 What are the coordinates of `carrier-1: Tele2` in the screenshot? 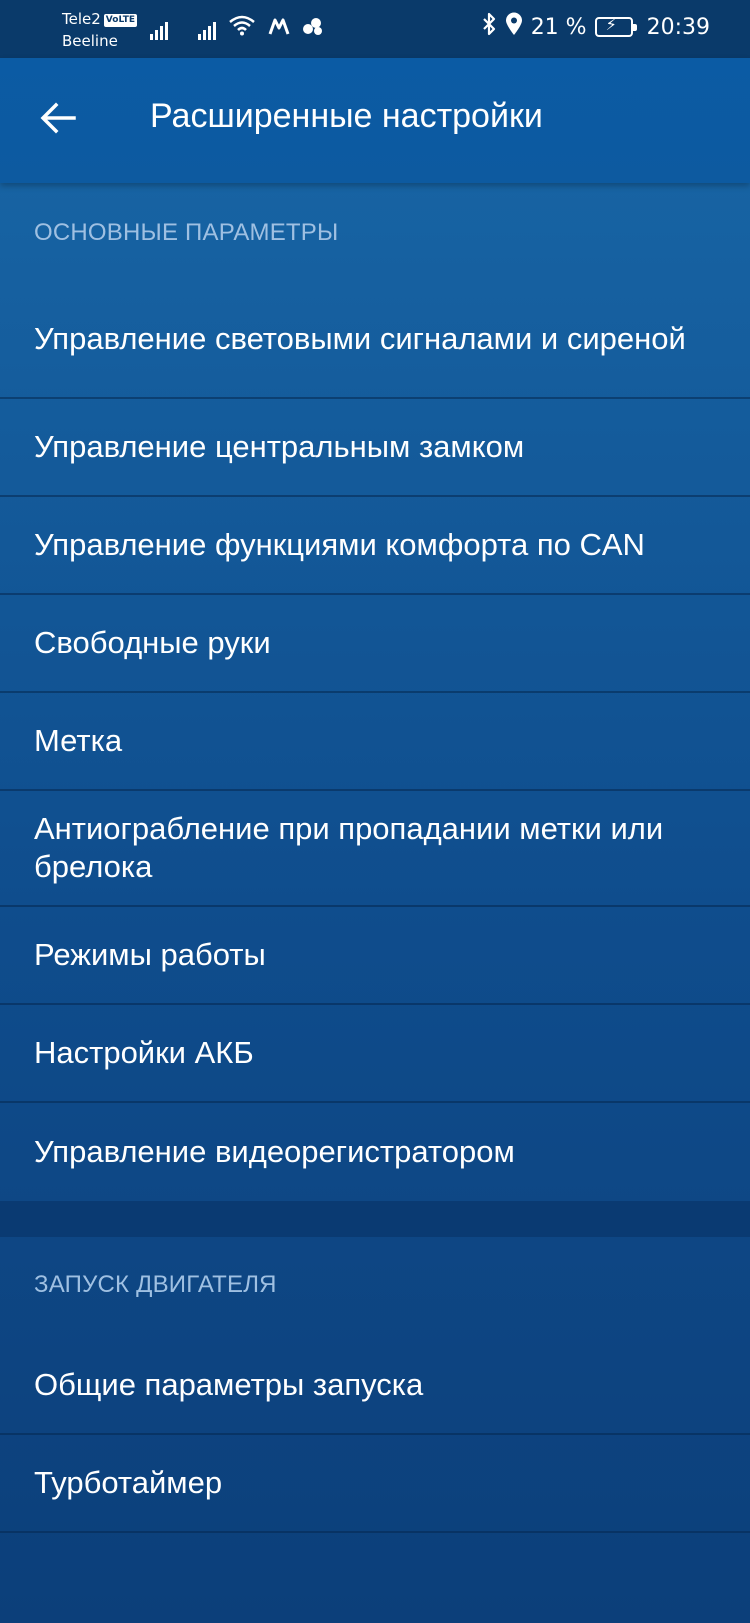 It's located at (81, 19).